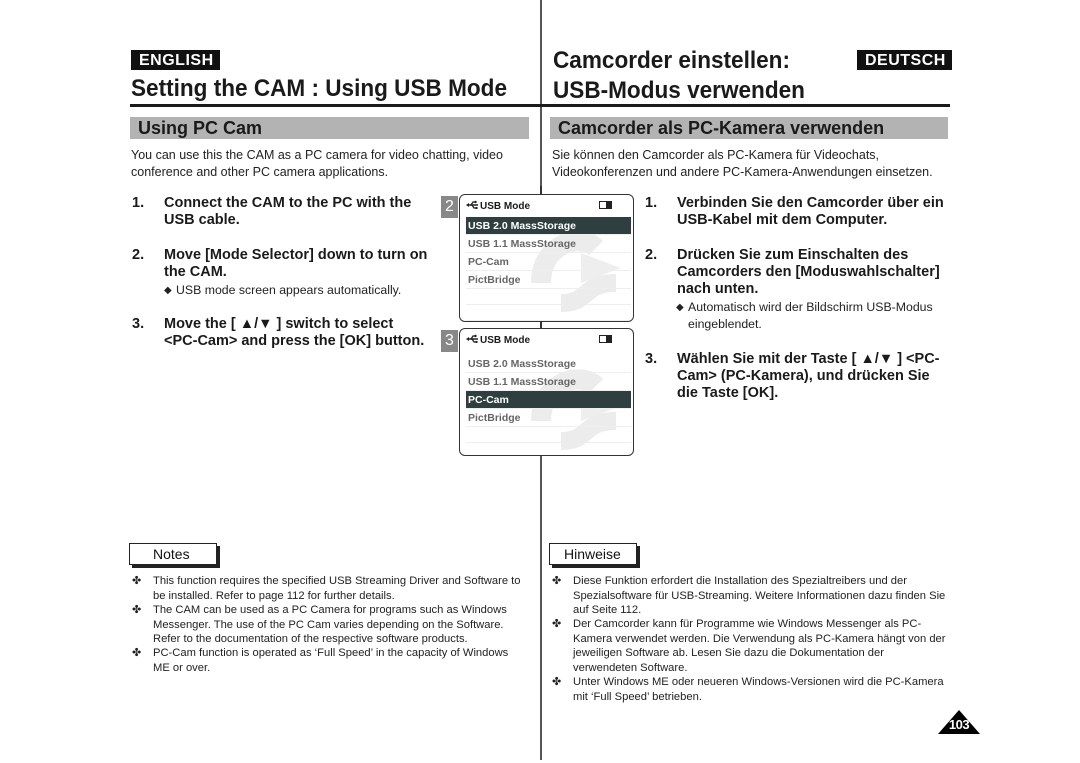  I want to click on notes-heading-deutsch: Hinweise, so click(593, 554).